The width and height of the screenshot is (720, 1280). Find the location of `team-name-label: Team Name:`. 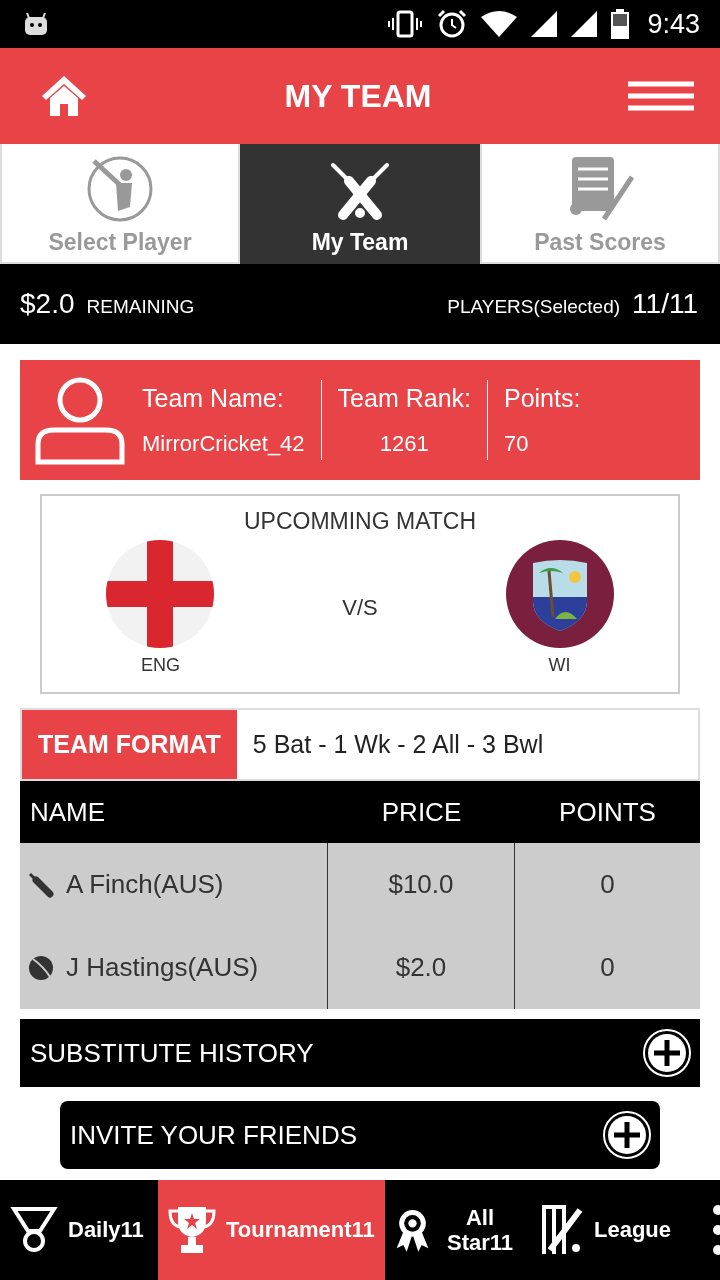

team-name-label: Team Name: is located at coordinates (213, 398).